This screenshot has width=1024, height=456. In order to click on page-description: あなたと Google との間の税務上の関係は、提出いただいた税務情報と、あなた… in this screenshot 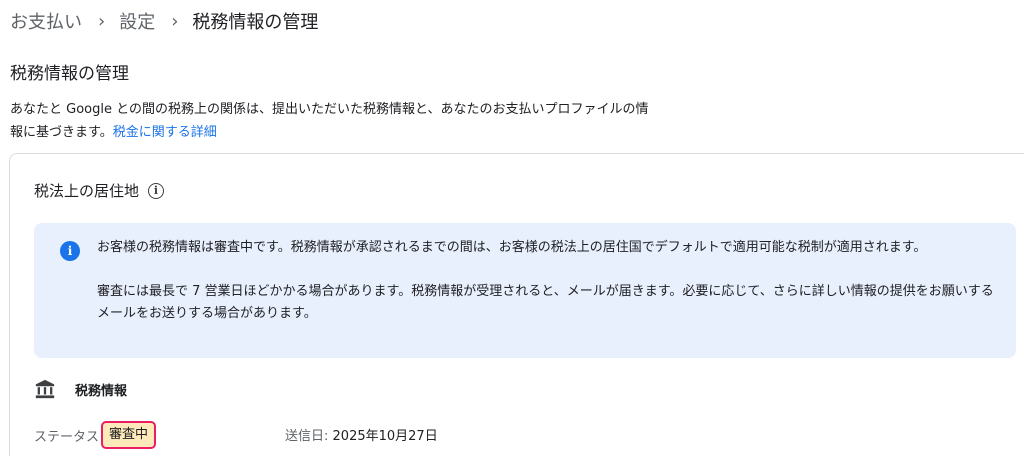, I will do `click(330, 121)`.